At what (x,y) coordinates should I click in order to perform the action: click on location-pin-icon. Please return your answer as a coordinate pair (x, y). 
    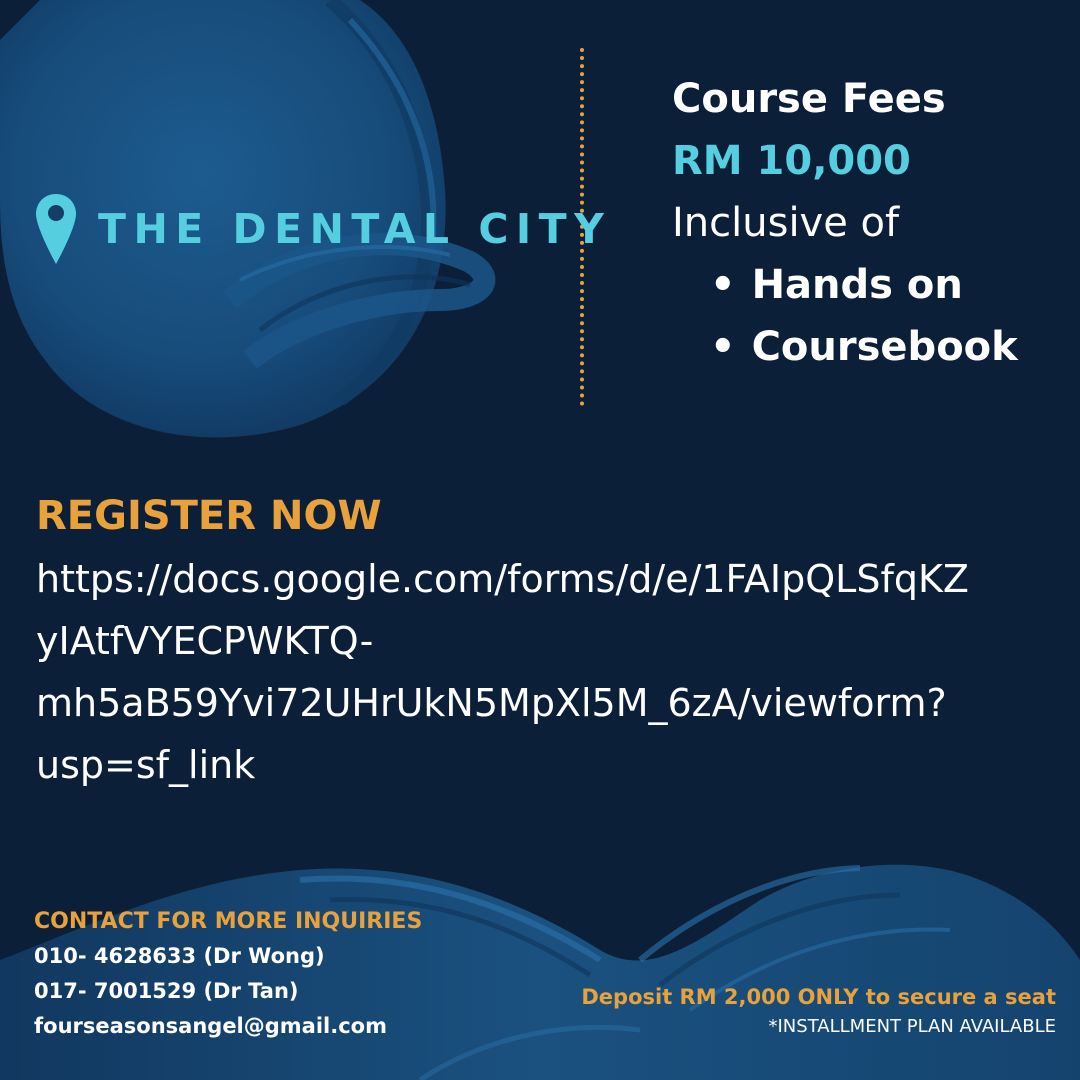
    Looking at the image, I should click on (56, 229).